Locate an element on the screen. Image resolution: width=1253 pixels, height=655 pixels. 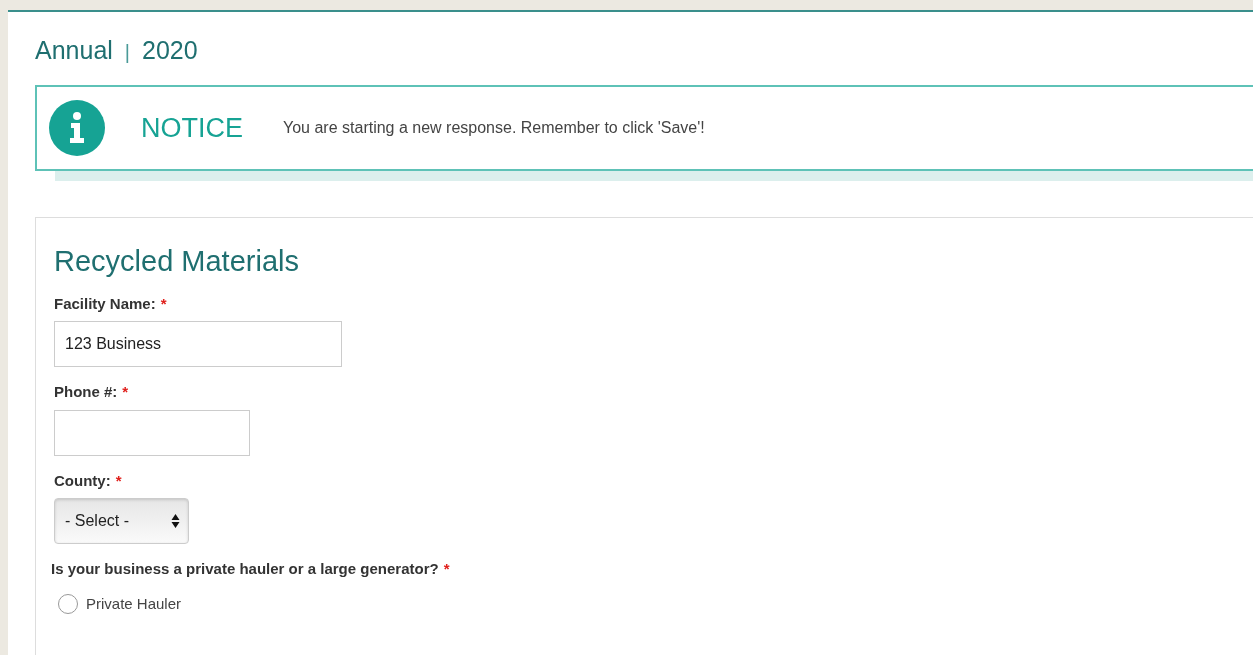
info-icon is located at coordinates (77, 128).